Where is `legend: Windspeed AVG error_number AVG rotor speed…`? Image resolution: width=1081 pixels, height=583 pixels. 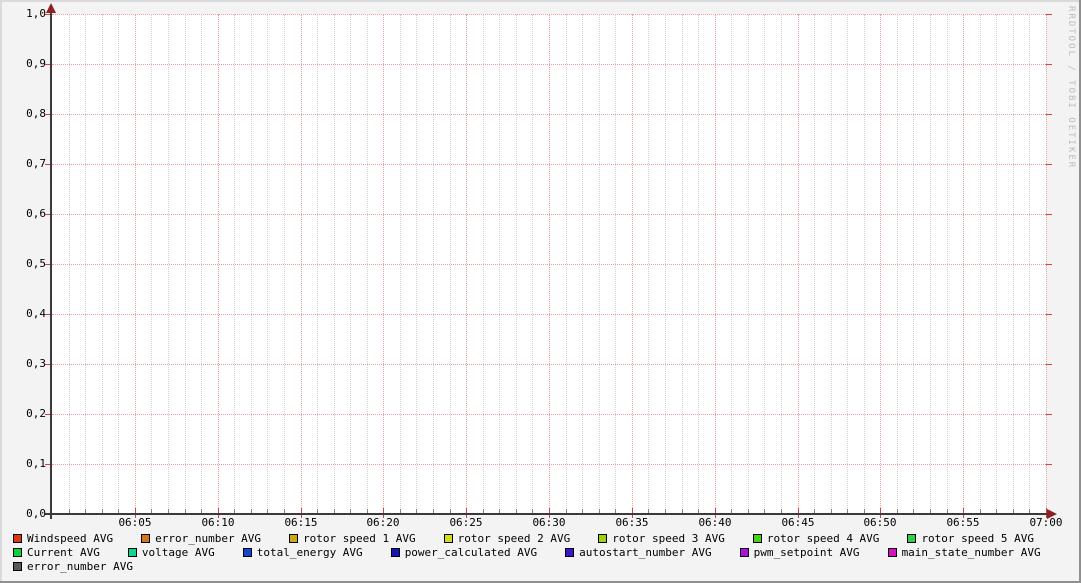 legend: Windspeed AVG error_number AVG rotor speed… is located at coordinates (545, 553).